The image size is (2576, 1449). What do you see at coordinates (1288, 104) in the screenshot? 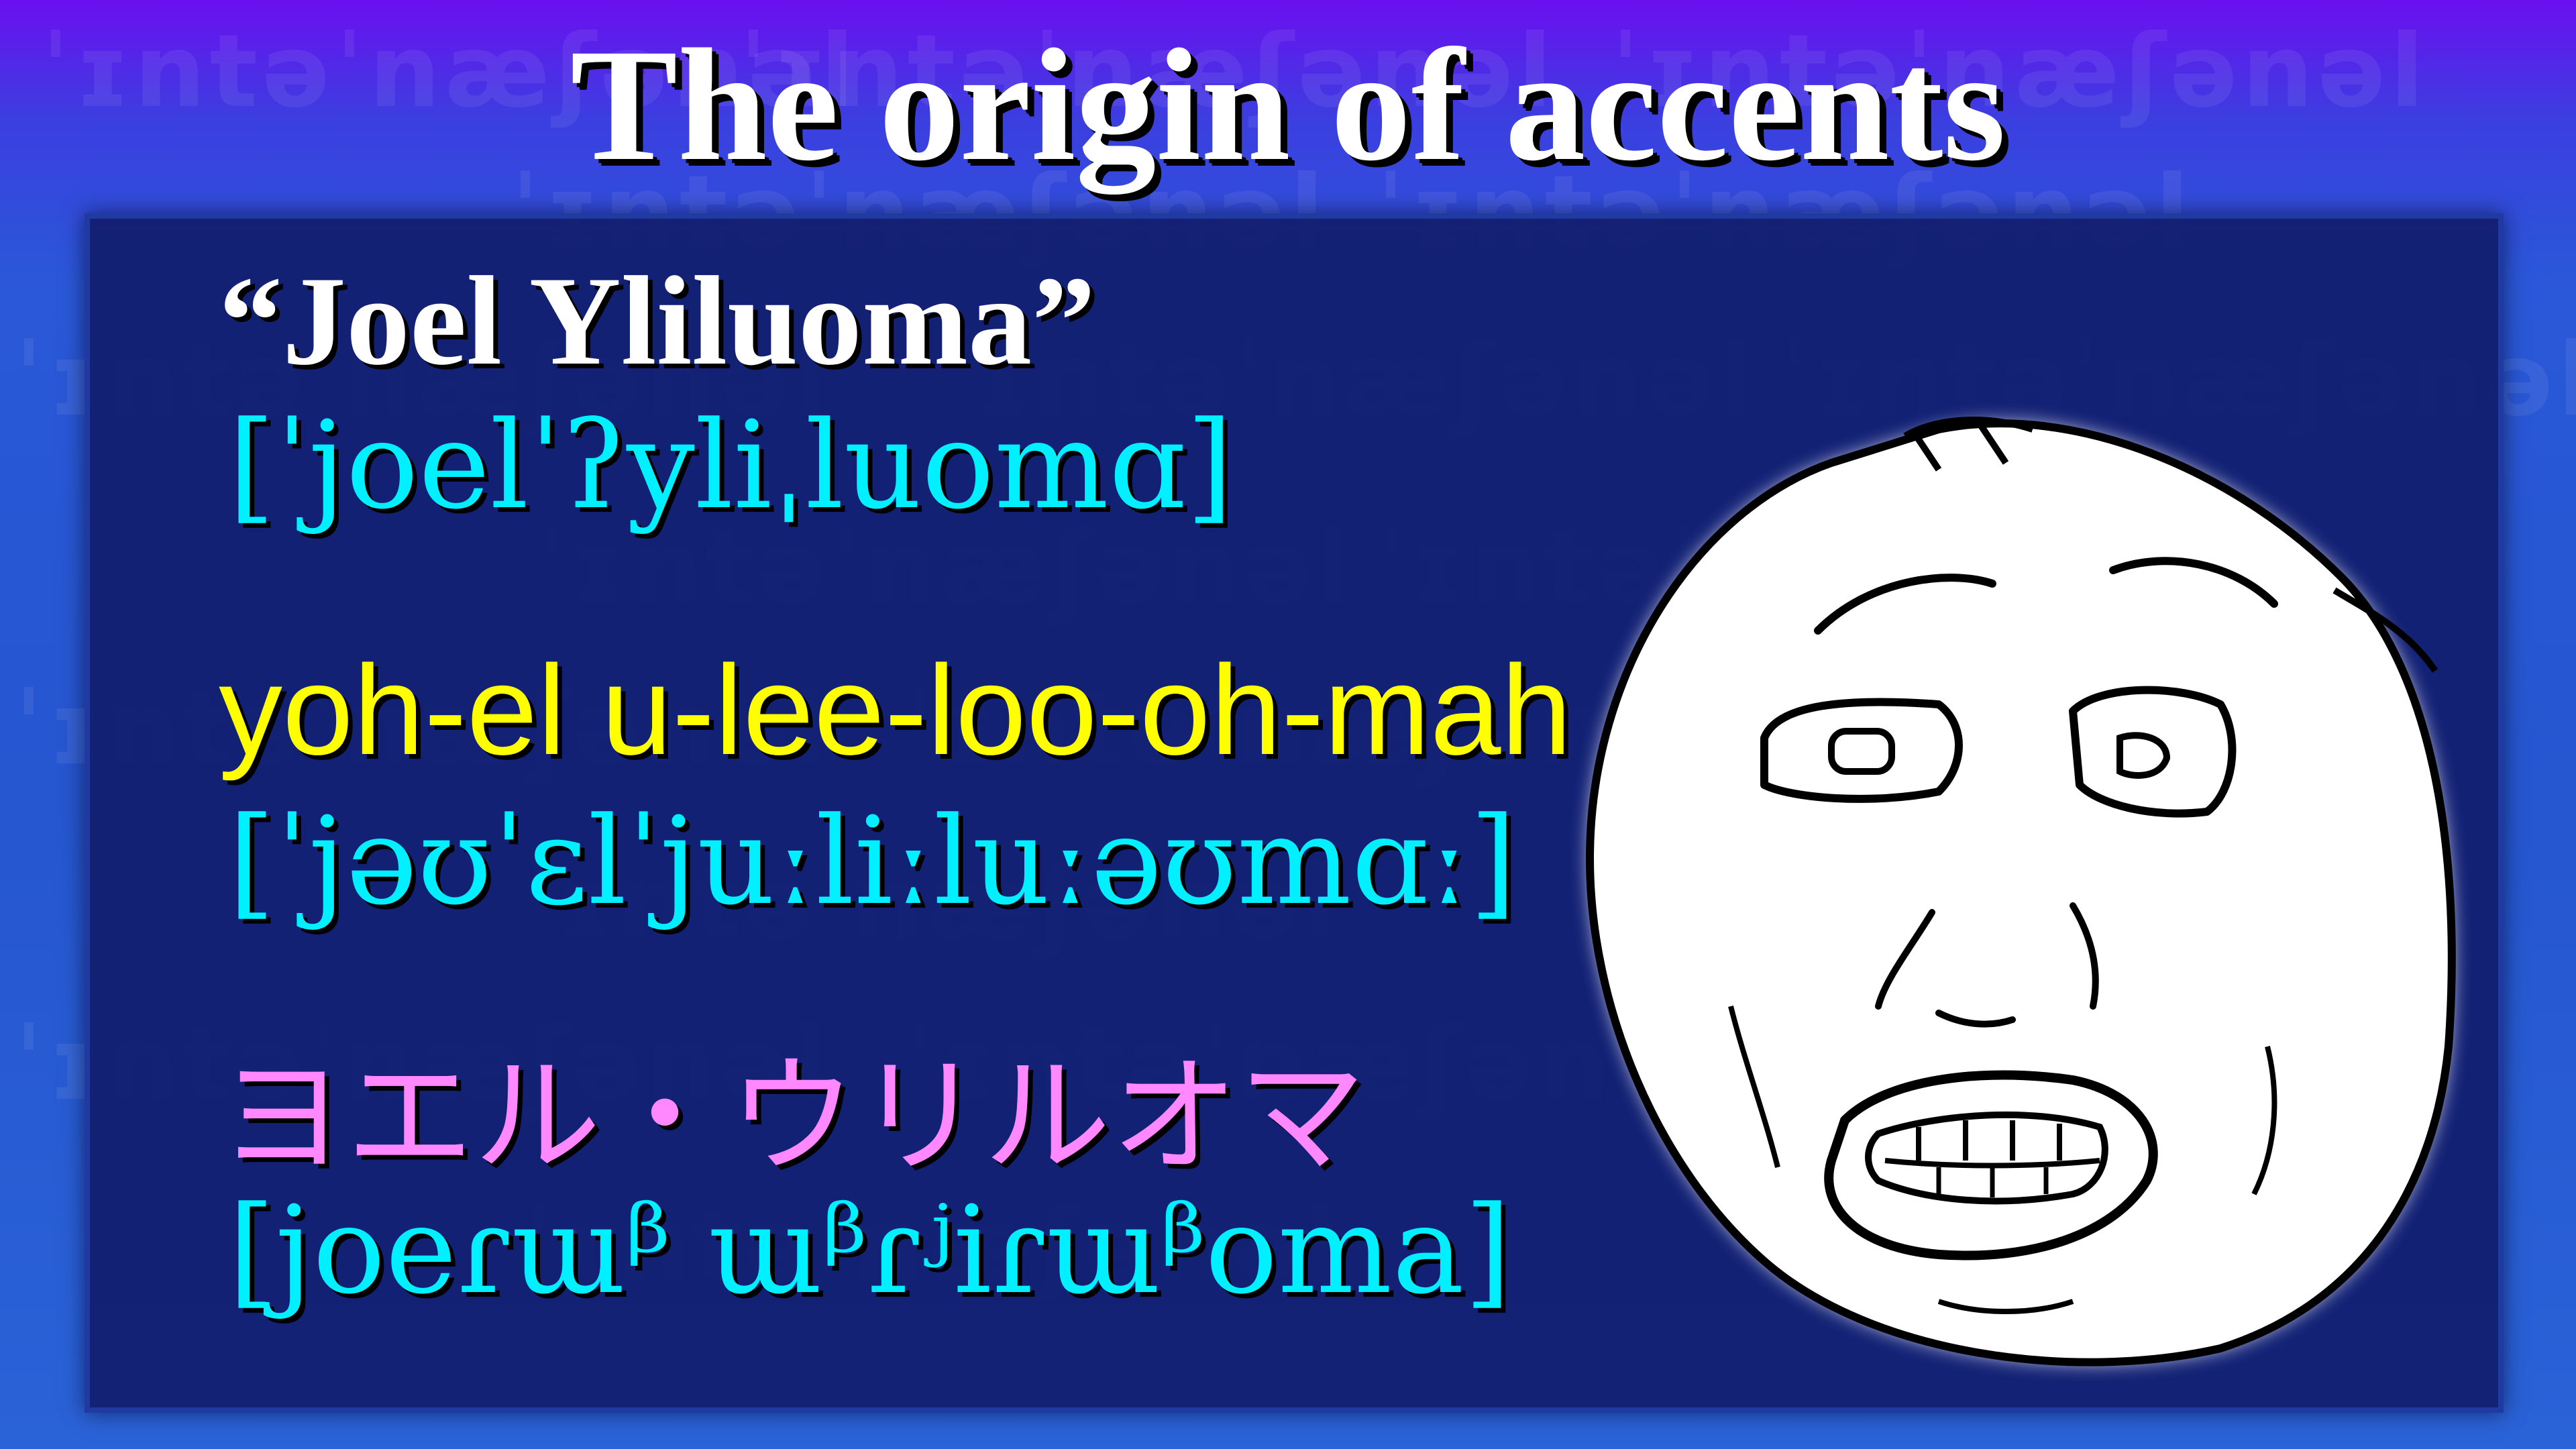
I see `slide-title: The origin of accents` at bounding box center [1288, 104].